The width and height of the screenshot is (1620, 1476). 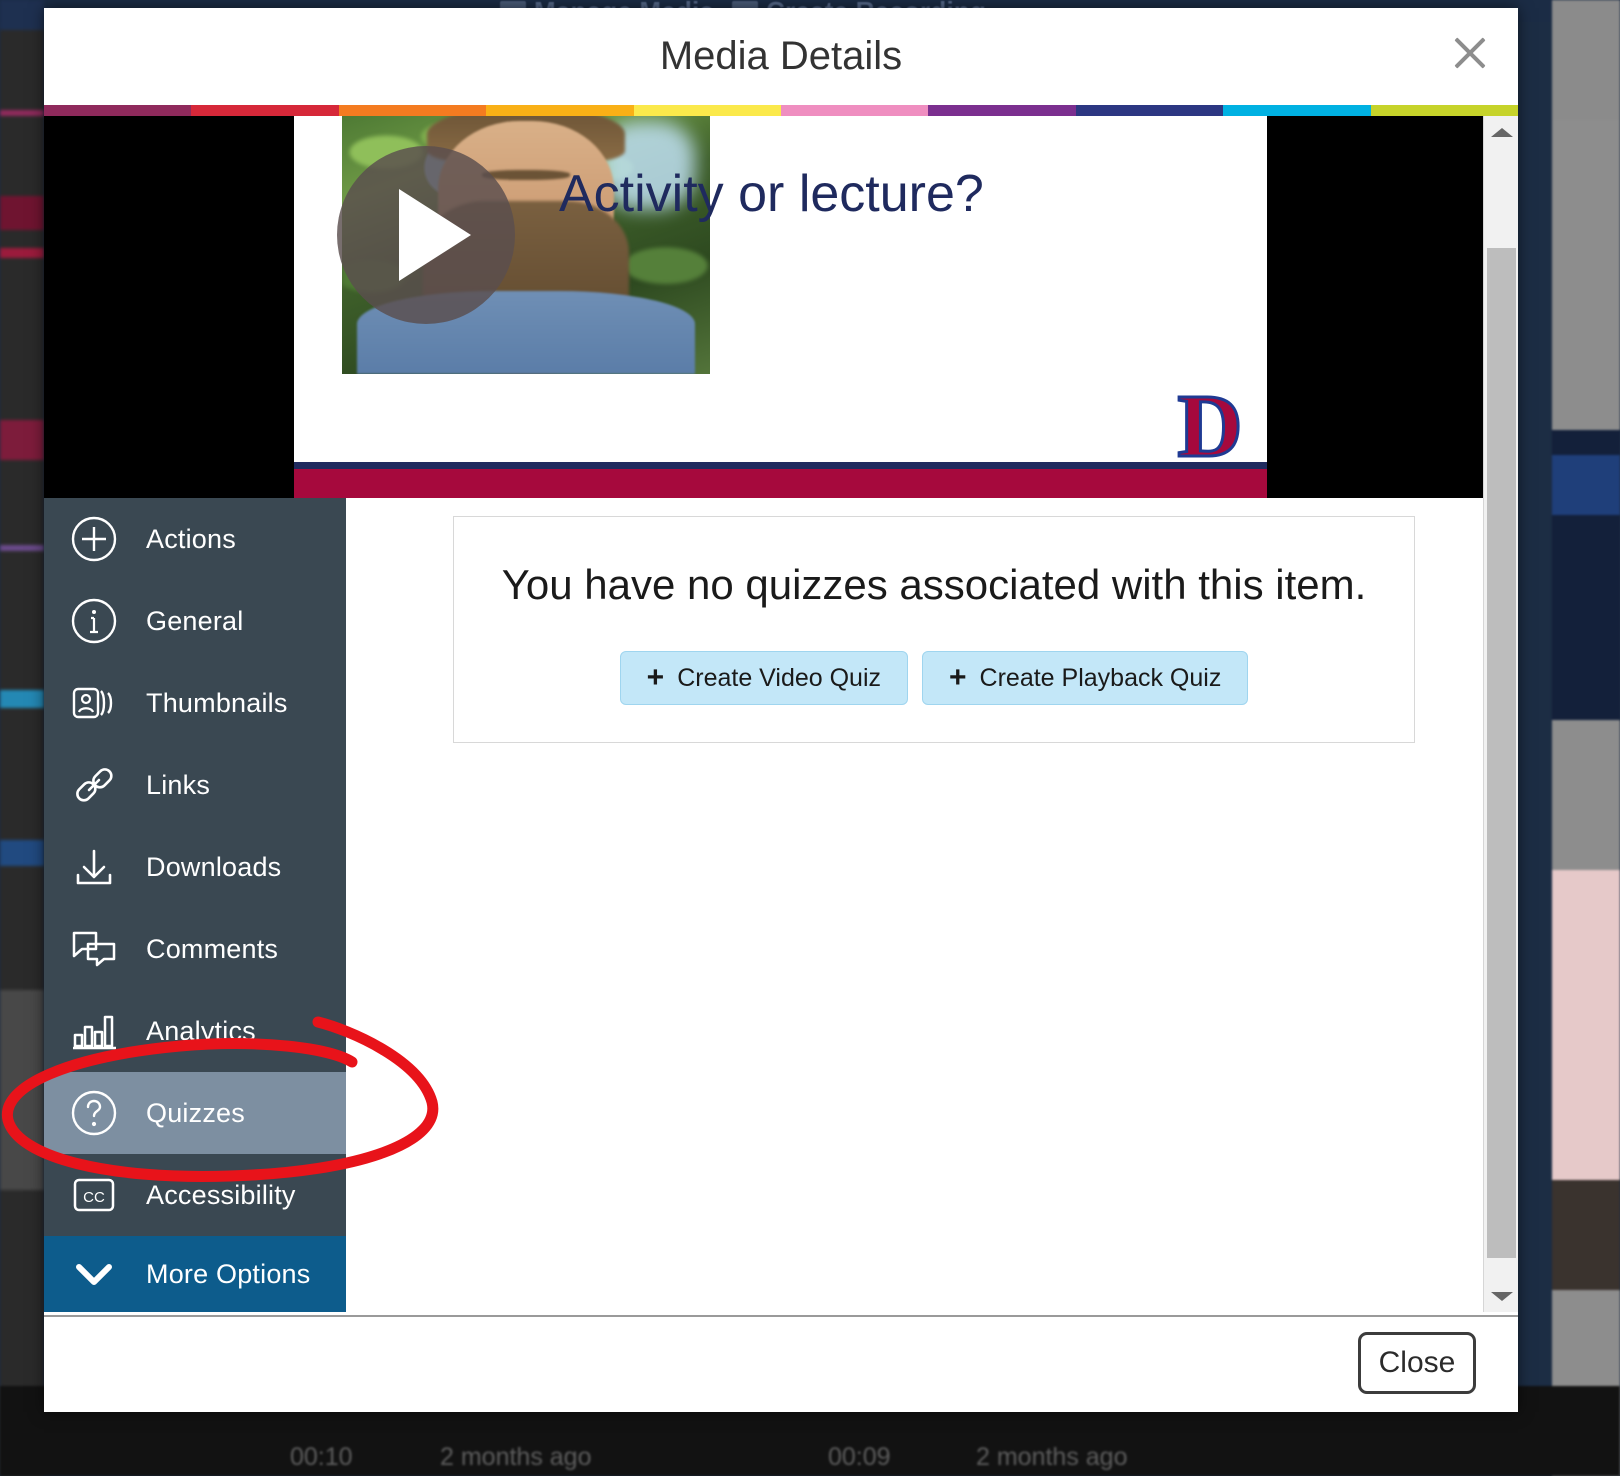 What do you see at coordinates (94, 1197) in the screenshot?
I see `svg-text: CC` at bounding box center [94, 1197].